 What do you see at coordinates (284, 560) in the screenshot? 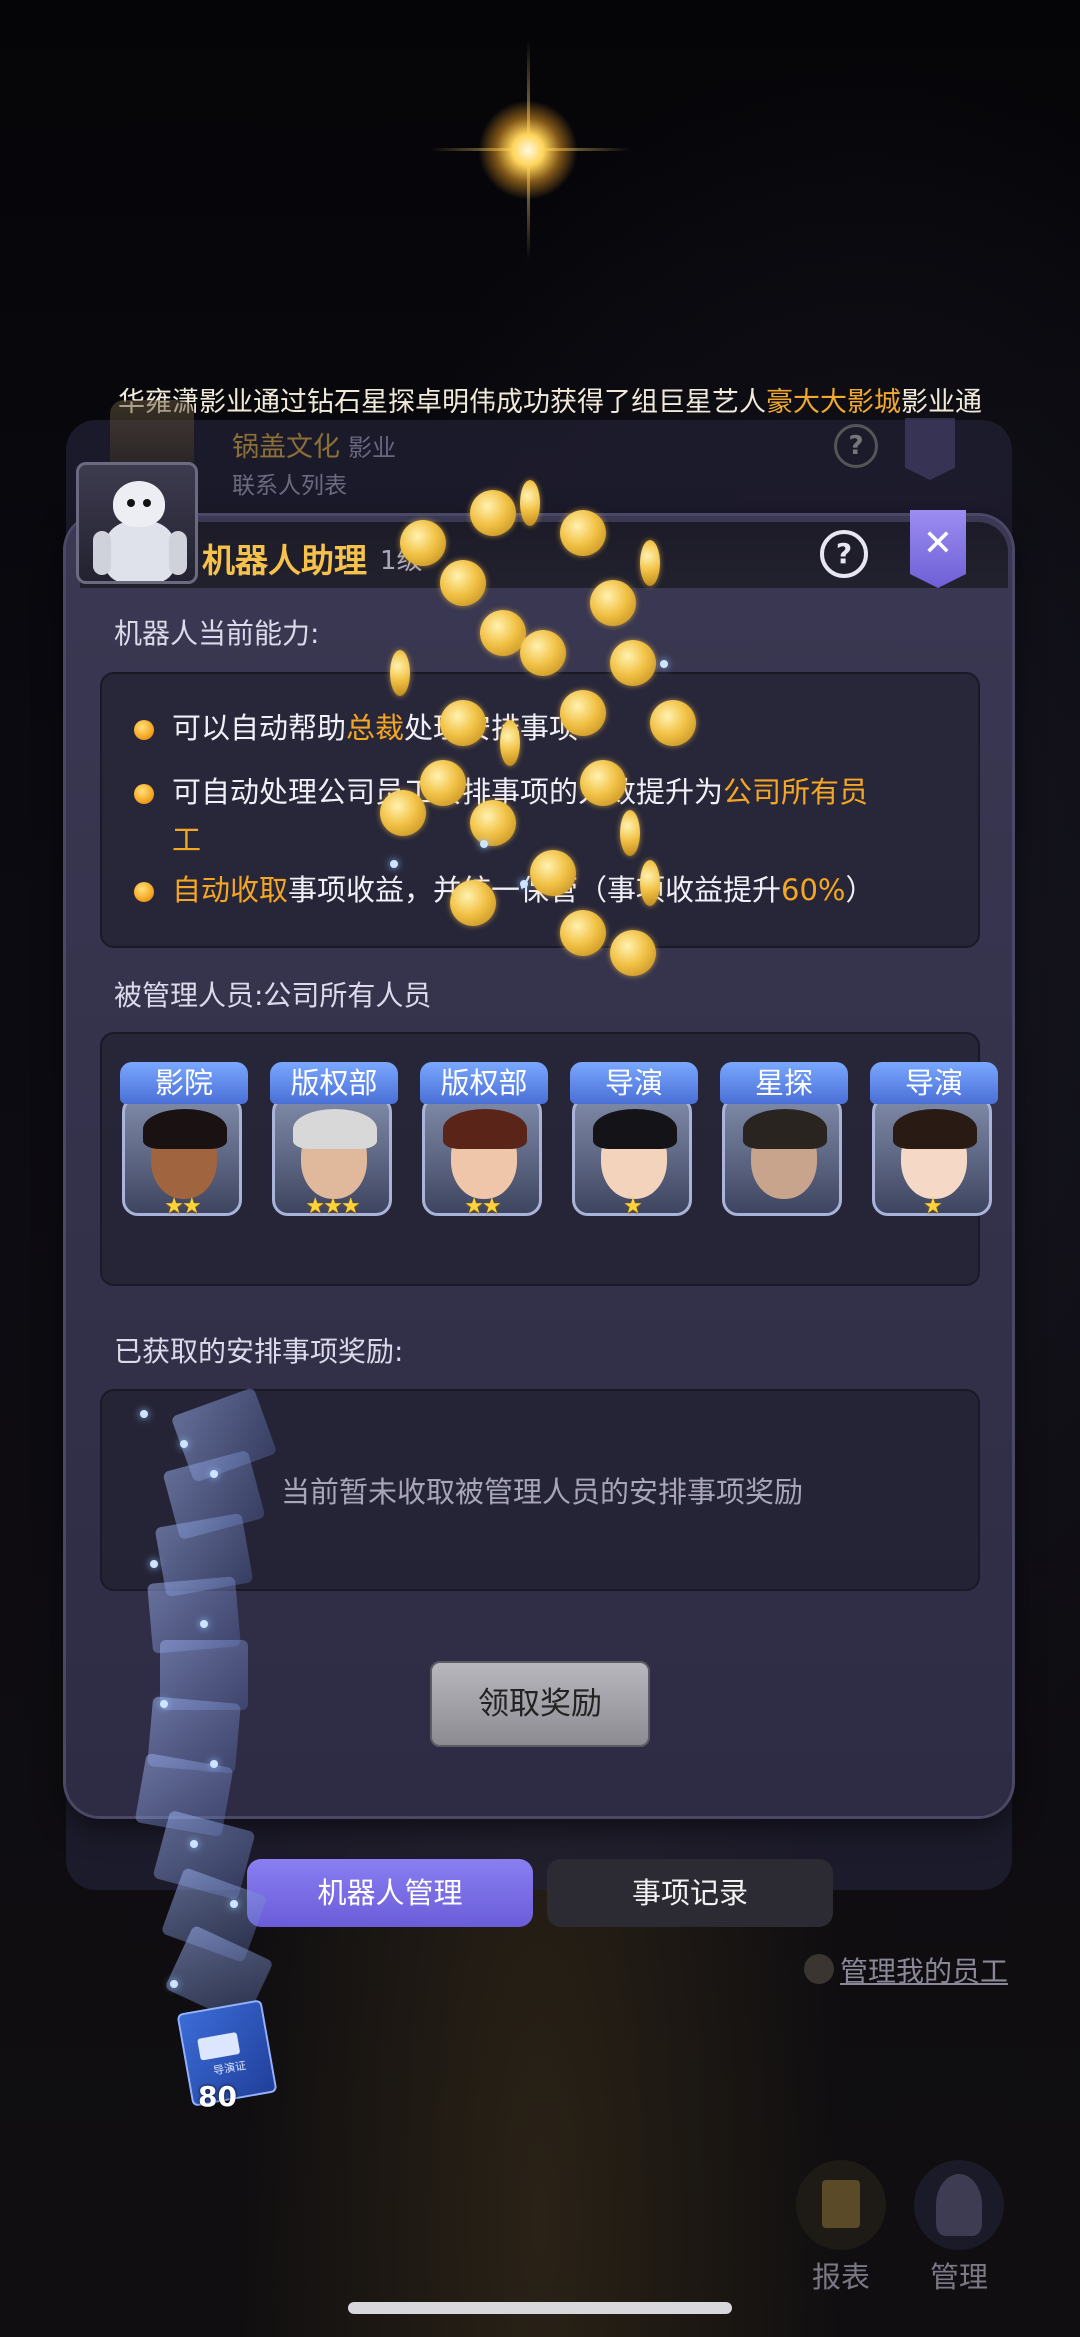
I see `dialog-title: 机器人助理` at bounding box center [284, 560].